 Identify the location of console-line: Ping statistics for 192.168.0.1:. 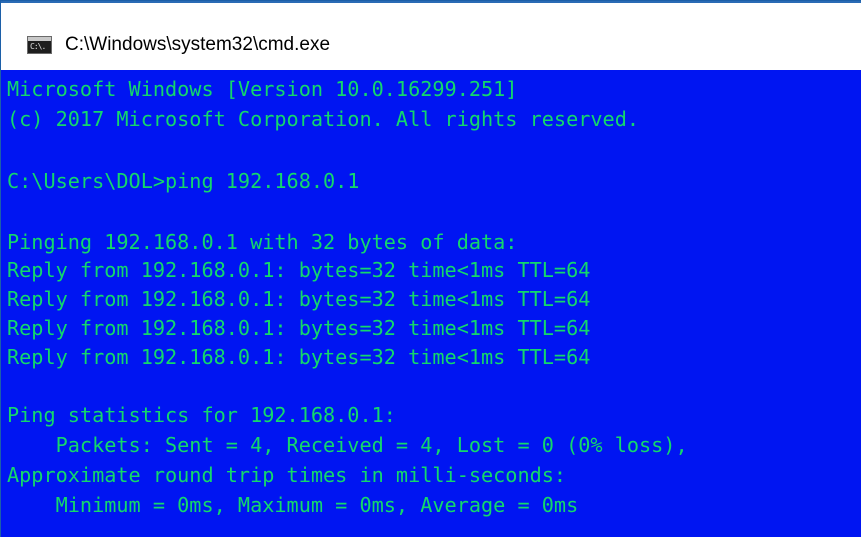
(201, 415).